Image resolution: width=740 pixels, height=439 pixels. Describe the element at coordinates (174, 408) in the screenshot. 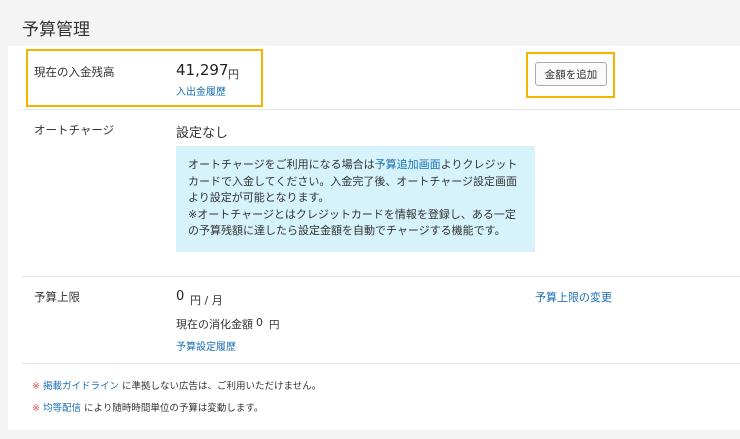

I see `even-delivery-note-text: により随時時間単位の予算は変動します。` at that location.